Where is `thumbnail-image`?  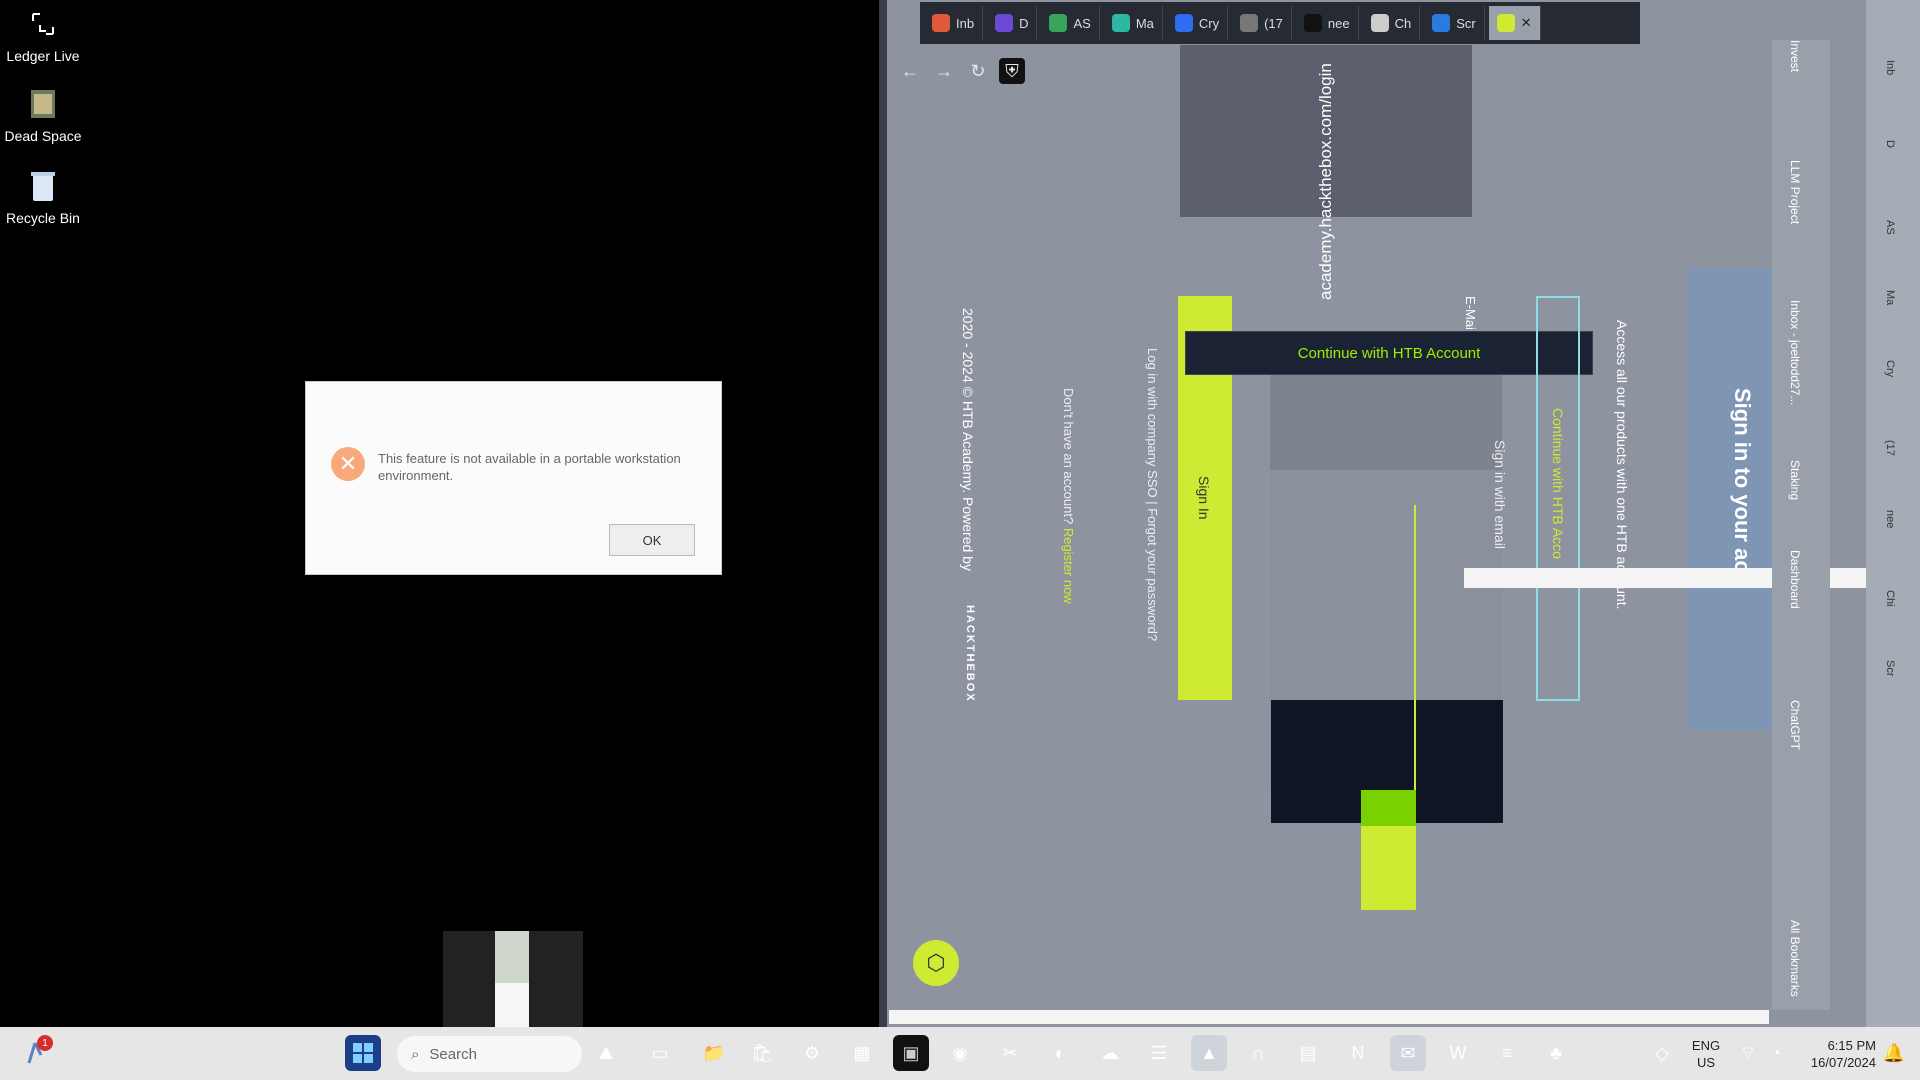
thumbnail-image is located at coordinates (512, 957).